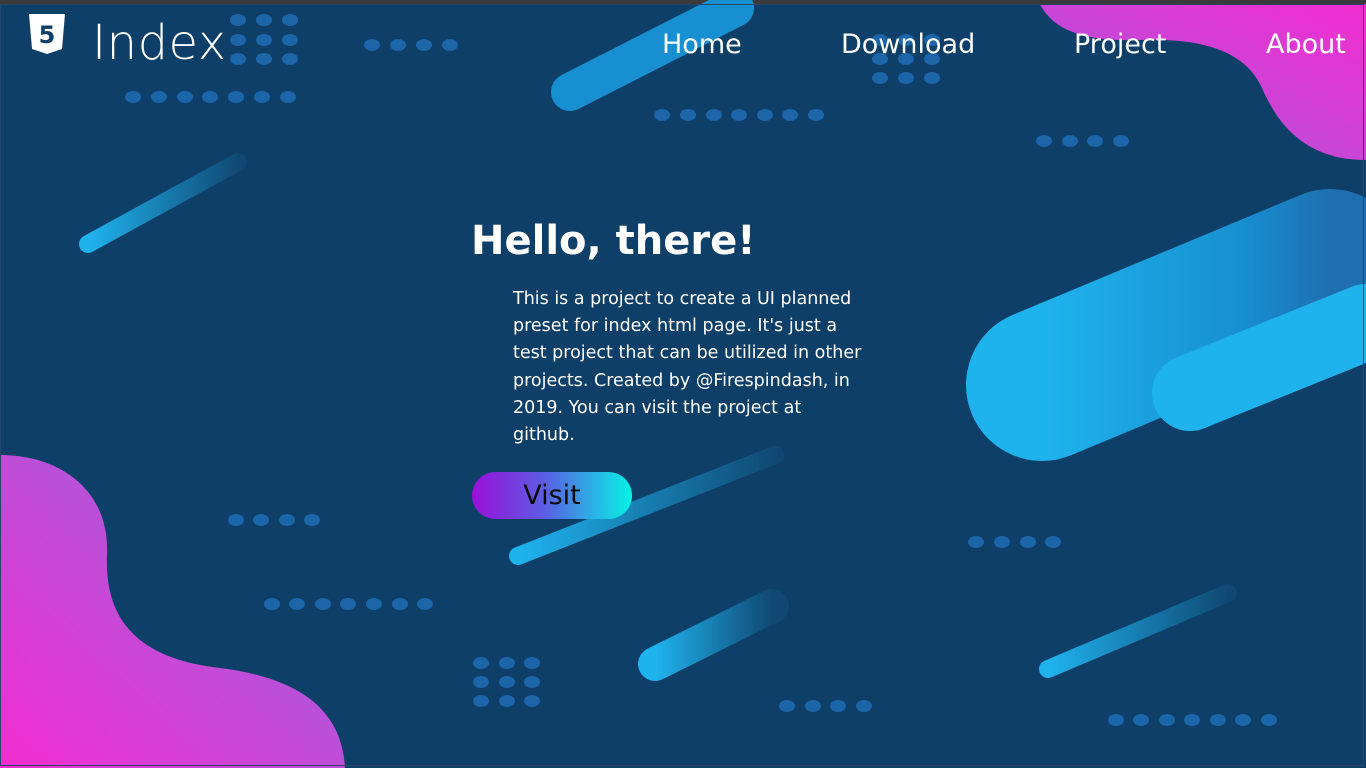 The height and width of the screenshot is (768, 1366). Describe the element at coordinates (713, 635) in the screenshot. I see `pill-bottom-middle` at that location.